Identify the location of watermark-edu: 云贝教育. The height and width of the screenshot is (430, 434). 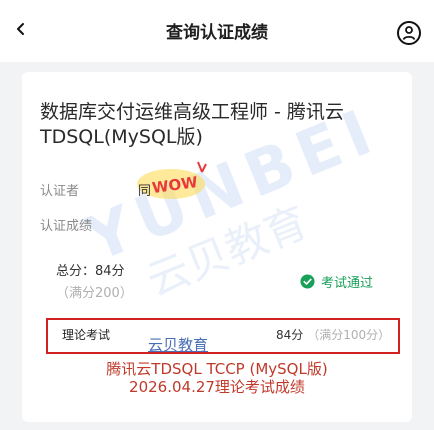
(178, 345).